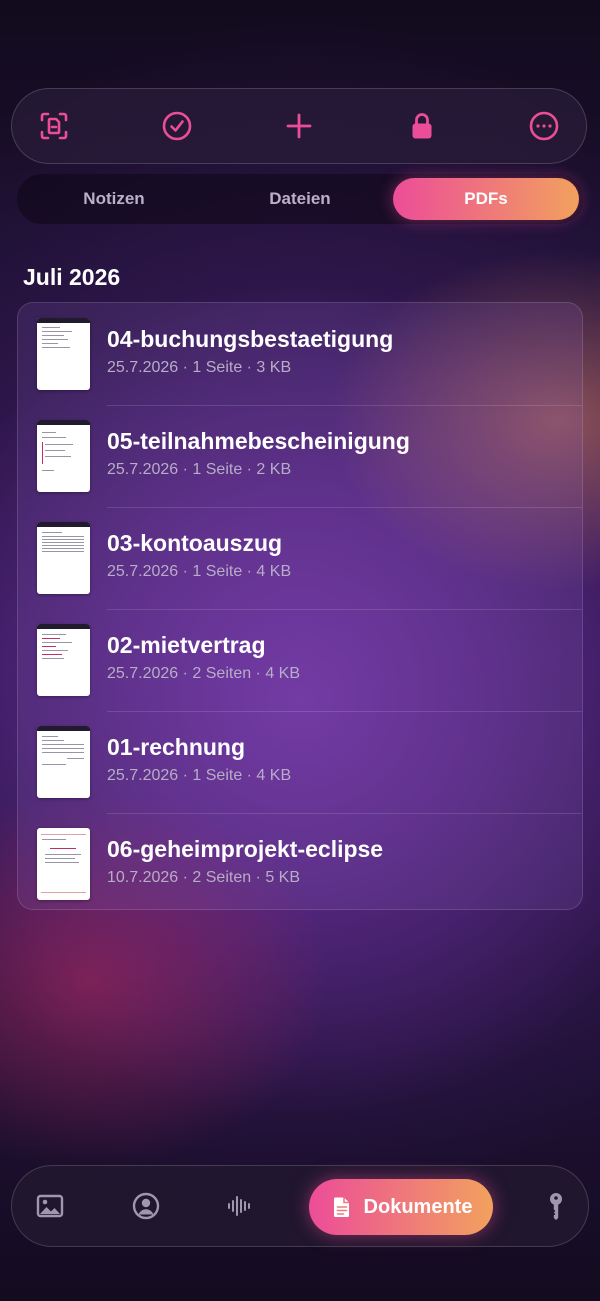 The height and width of the screenshot is (1301, 600). I want to click on list-item: 01-rechnung 25.7.2026 · 1 Seite · 4 KB, so click(300, 762).